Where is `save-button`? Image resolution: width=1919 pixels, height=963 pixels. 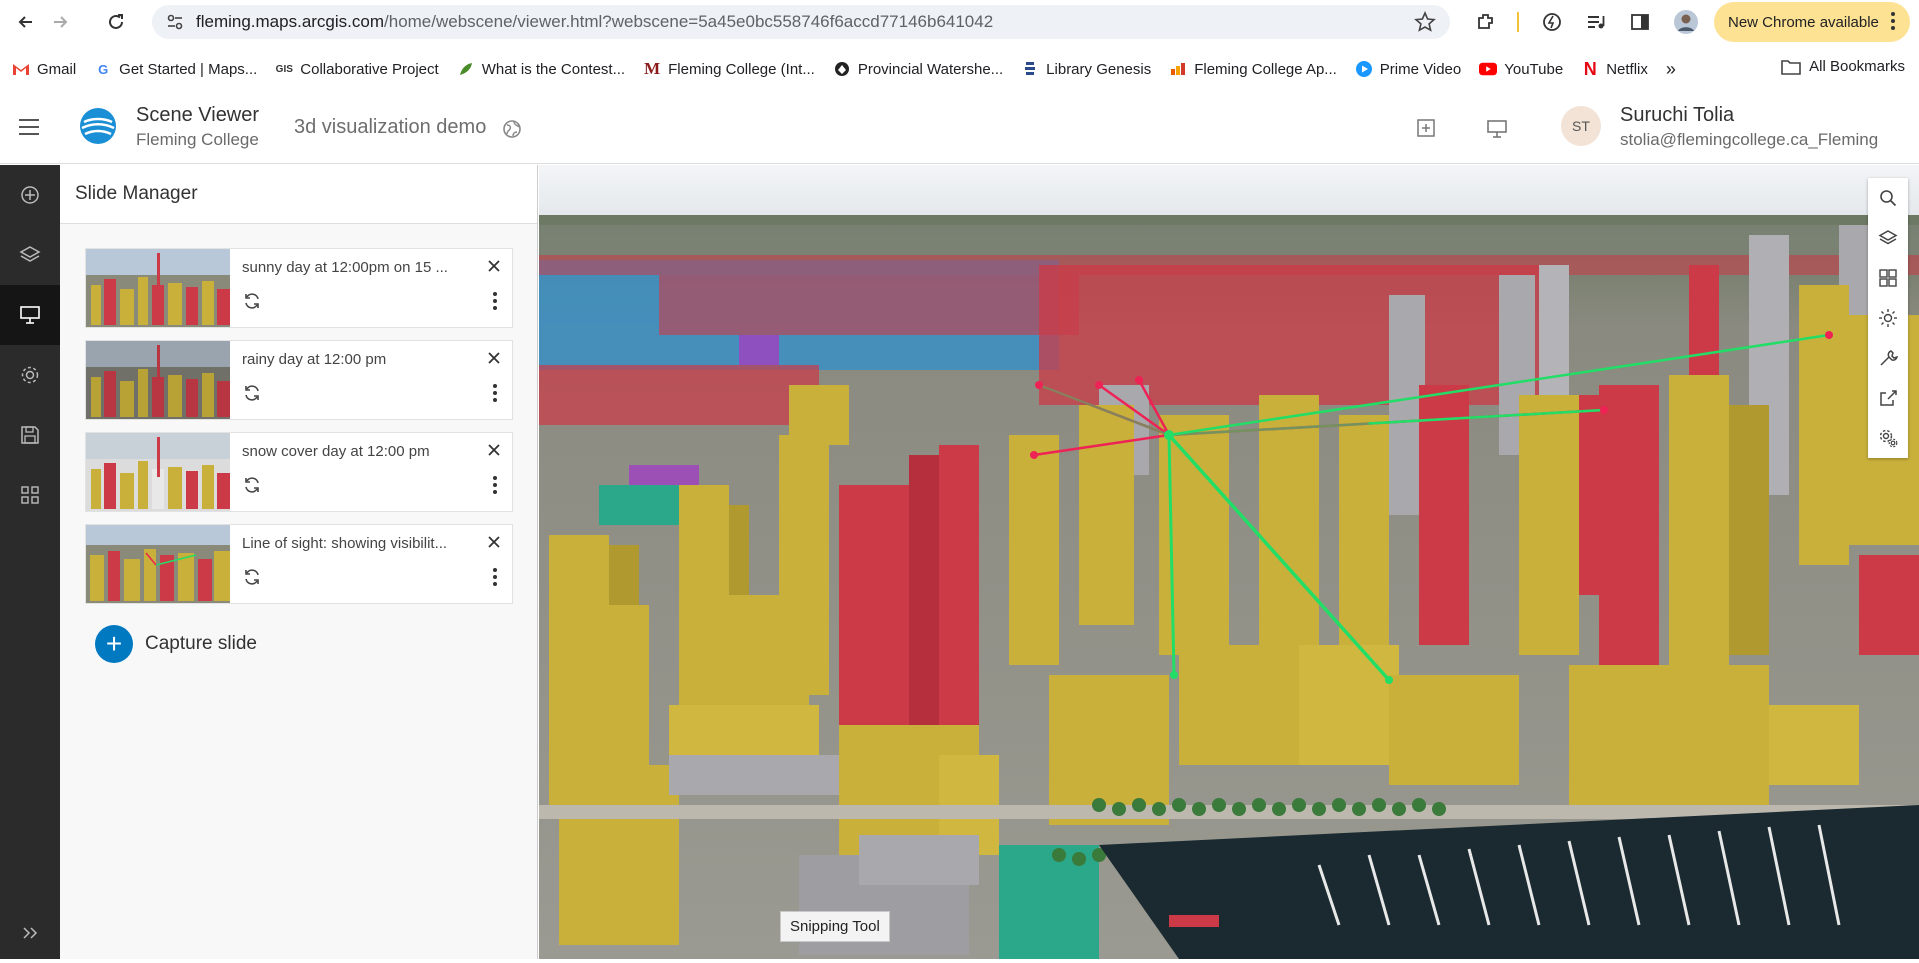
save-button is located at coordinates (30, 435).